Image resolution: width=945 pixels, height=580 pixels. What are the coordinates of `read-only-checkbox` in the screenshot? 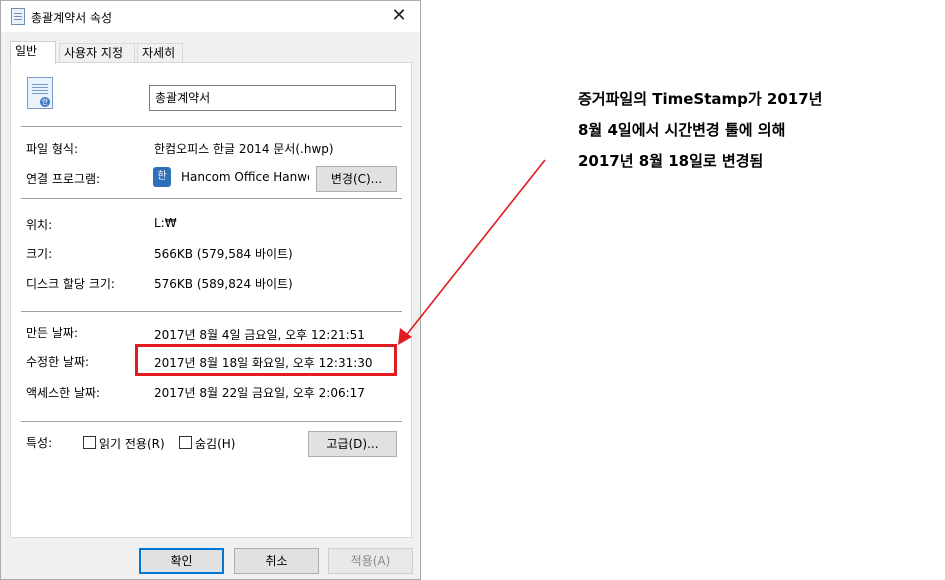 It's located at (89, 442).